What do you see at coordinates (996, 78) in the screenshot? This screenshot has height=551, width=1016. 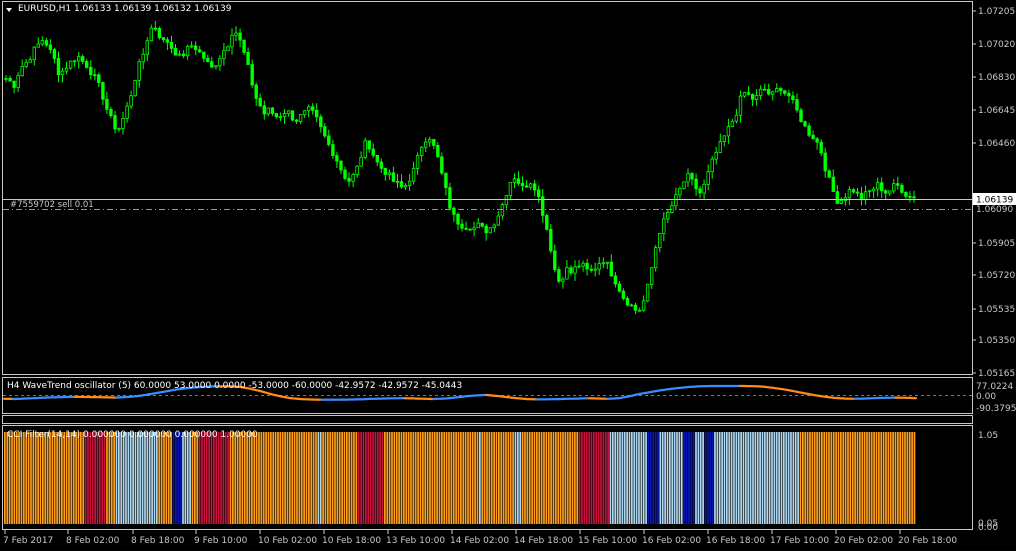 I see `price-axis-label: 1.06830` at bounding box center [996, 78].